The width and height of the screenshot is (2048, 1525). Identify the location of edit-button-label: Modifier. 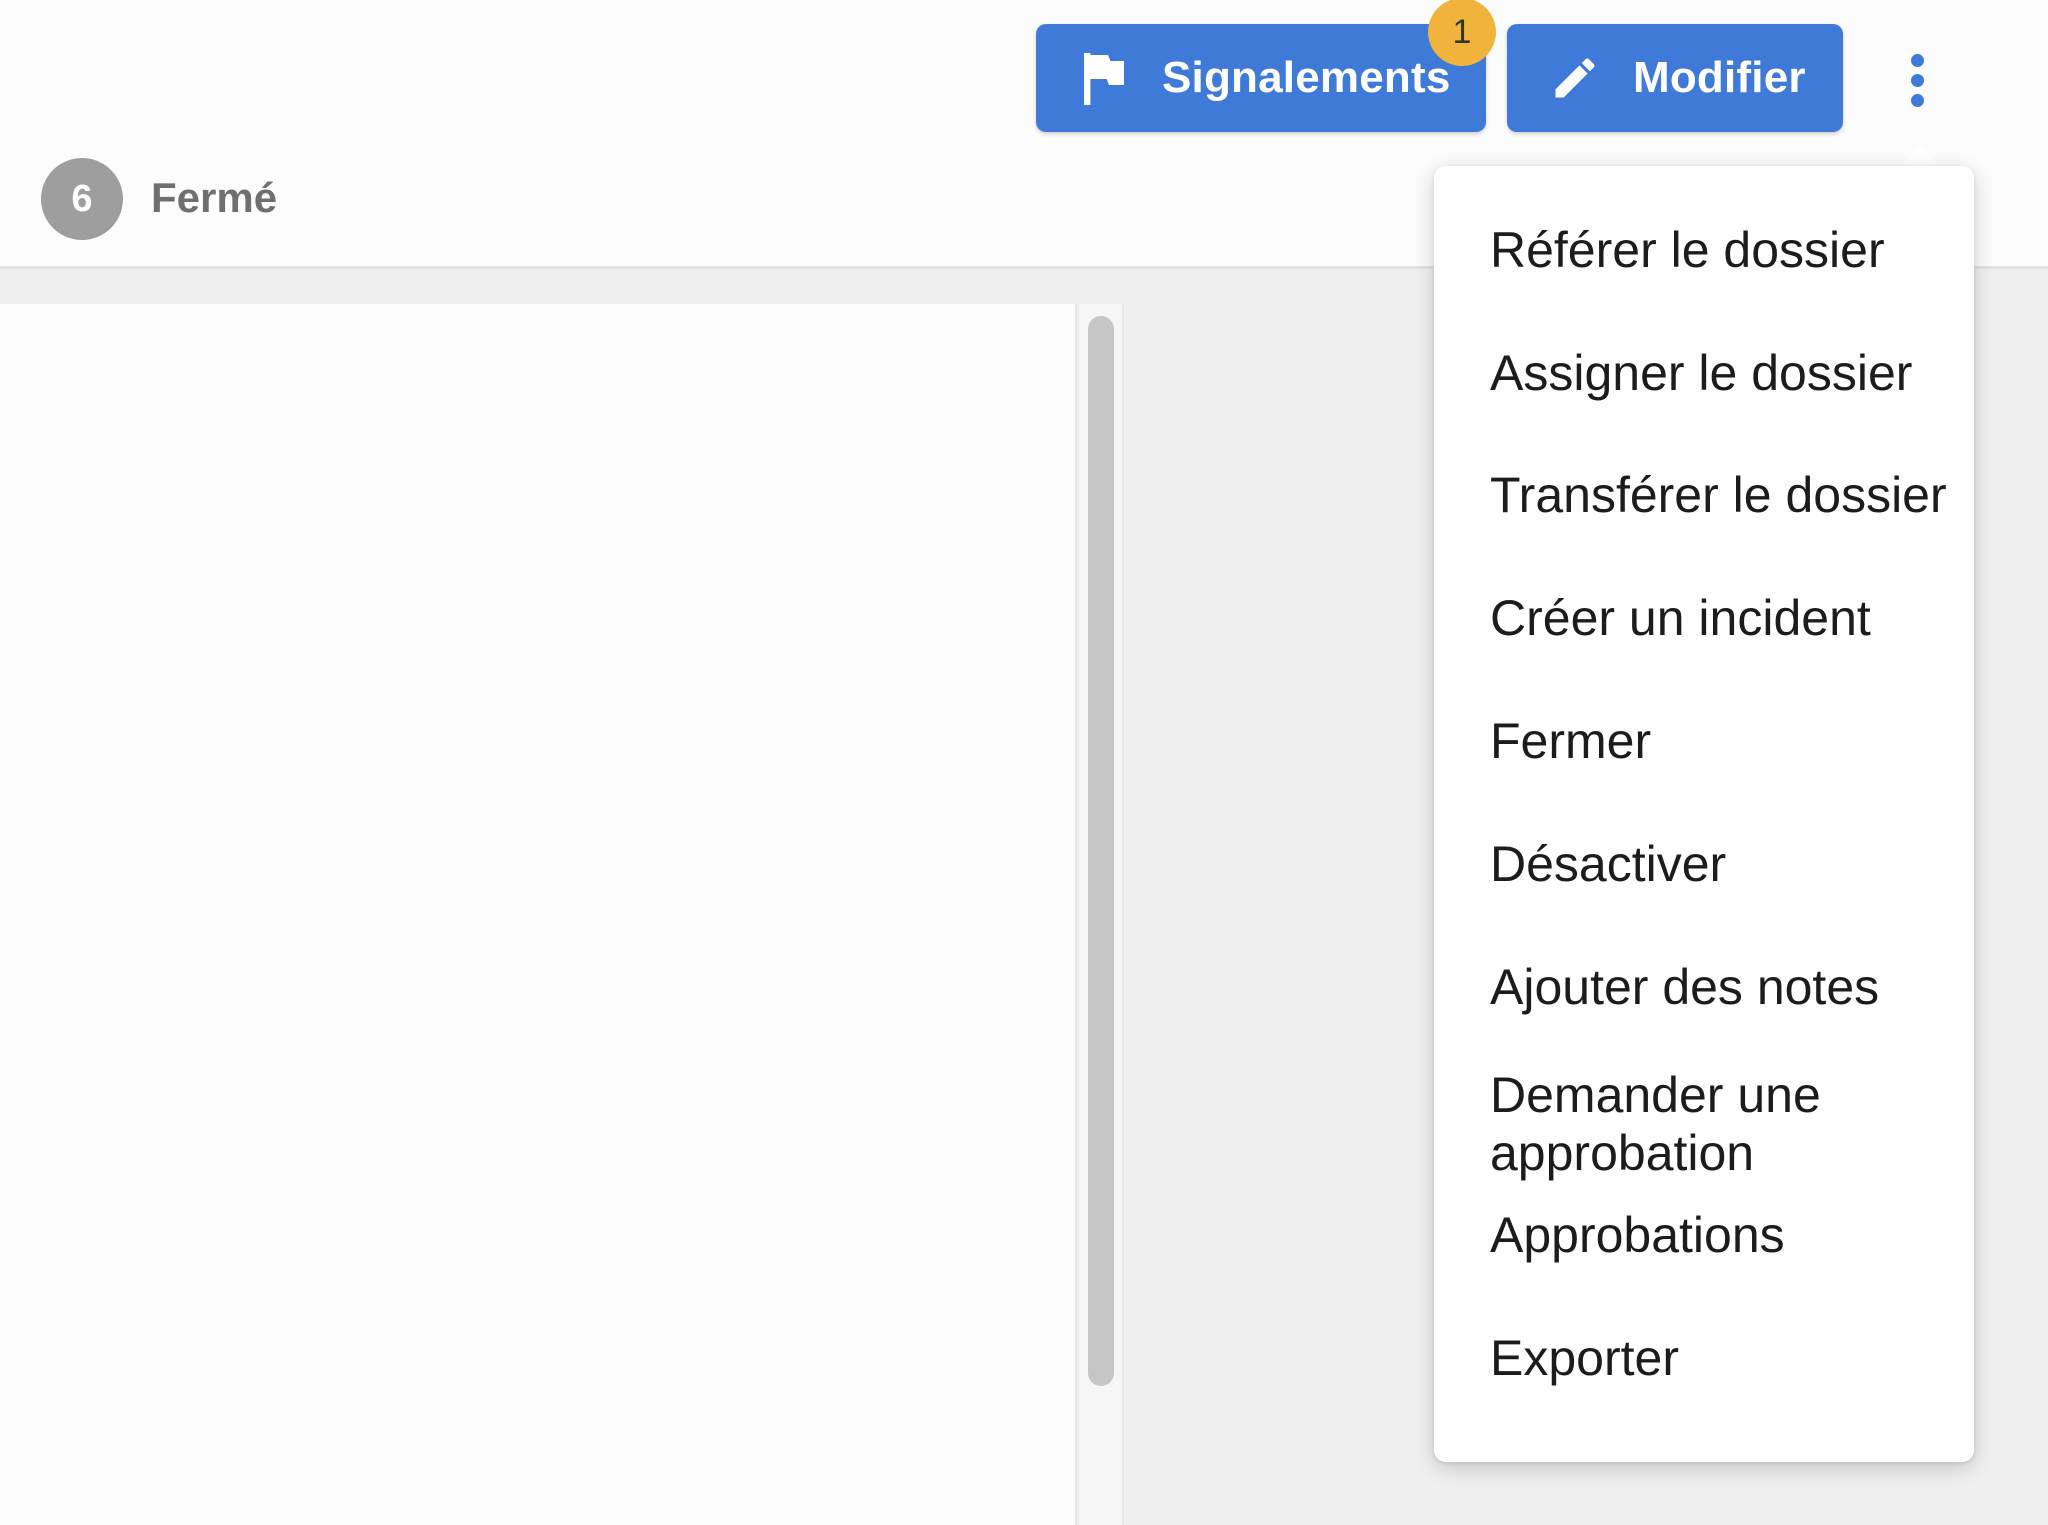
(1719, 77).